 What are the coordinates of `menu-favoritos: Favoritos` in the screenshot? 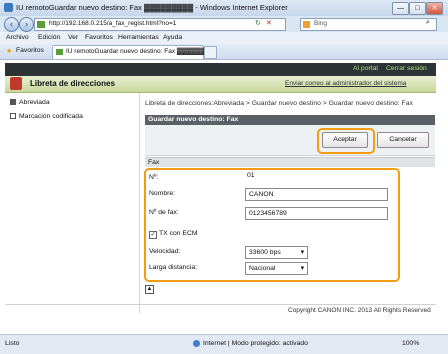 It's located at (99, 37).